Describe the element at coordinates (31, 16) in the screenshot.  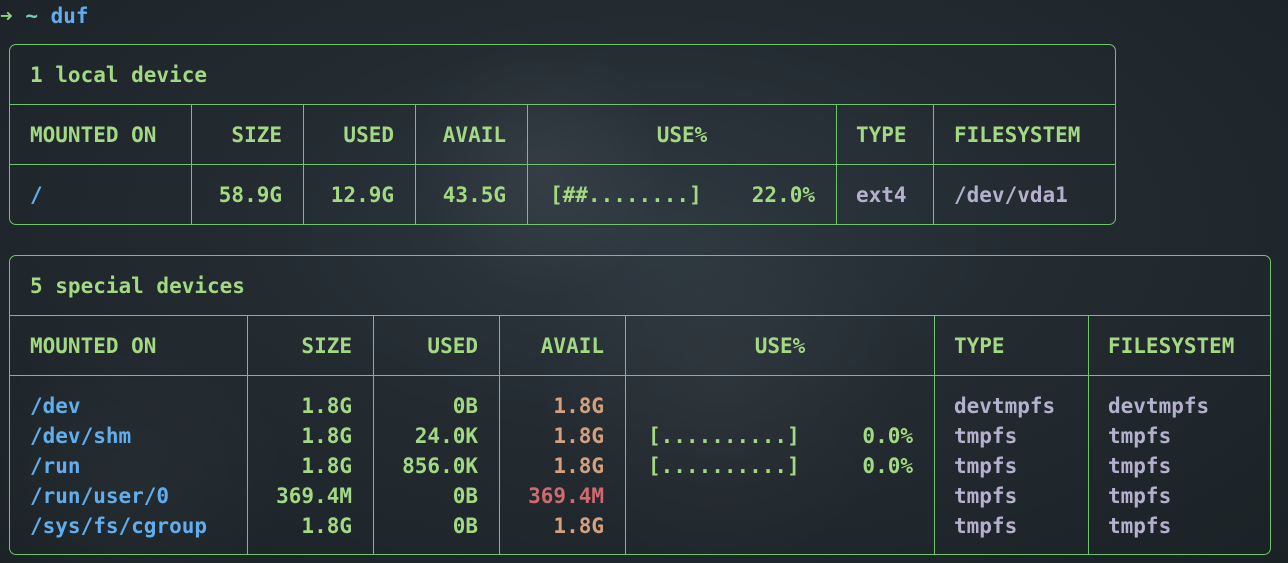
I see `prompt-cwd: ~` at that location.